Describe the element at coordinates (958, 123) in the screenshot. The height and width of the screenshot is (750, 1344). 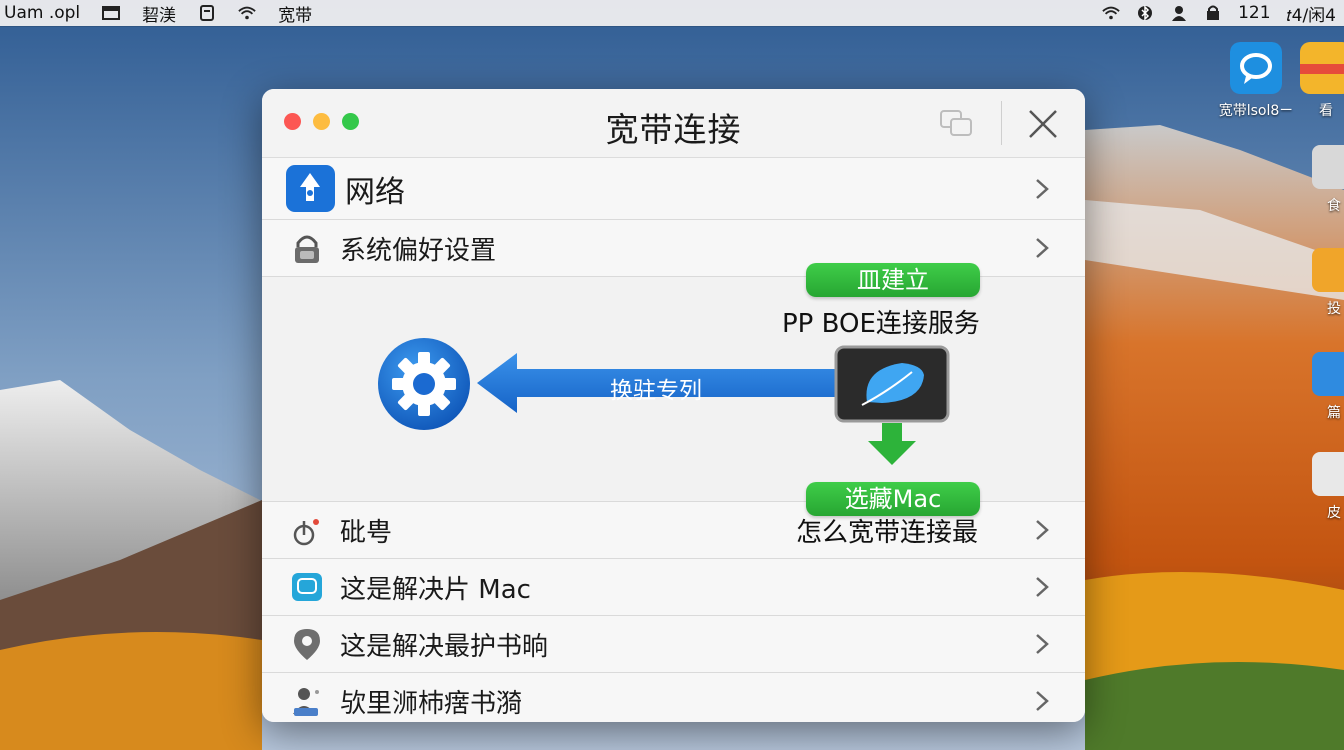
I see `copy-icon` at that location.